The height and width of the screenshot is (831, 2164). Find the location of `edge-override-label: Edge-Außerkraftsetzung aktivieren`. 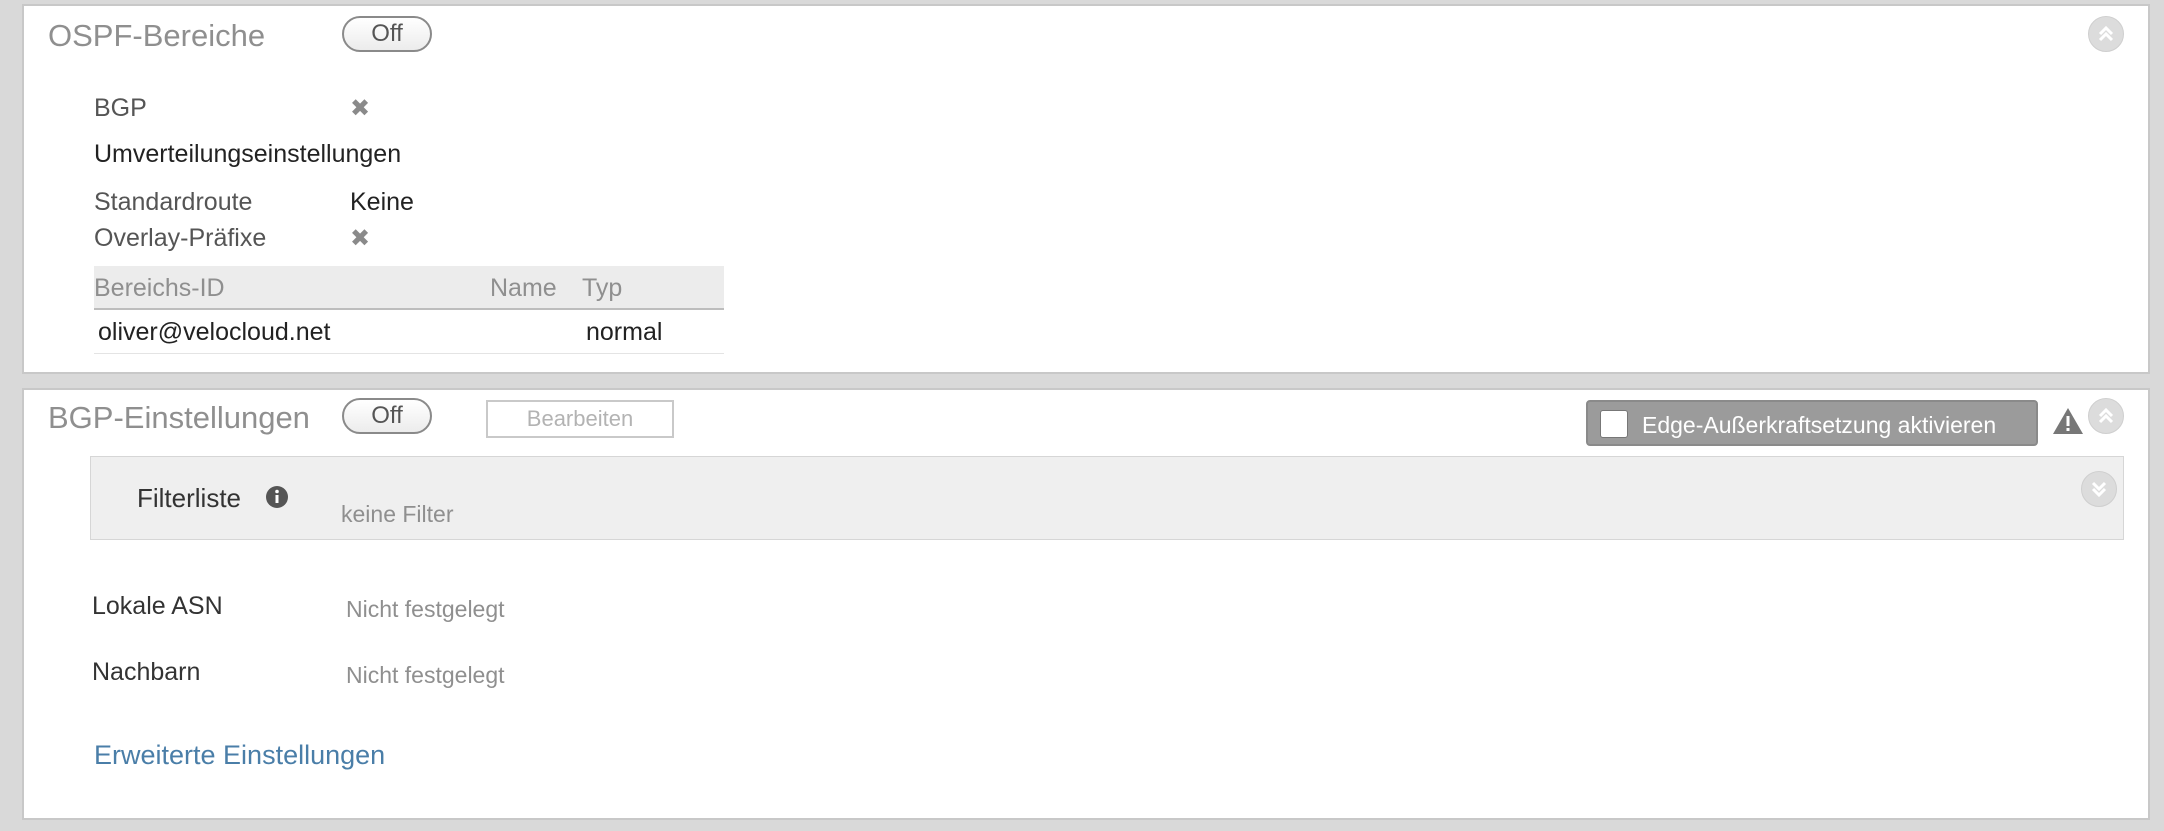

edge-override-label: Edge-Außerkraftsetzung aktivieren is located at coordinates (1819, 425).